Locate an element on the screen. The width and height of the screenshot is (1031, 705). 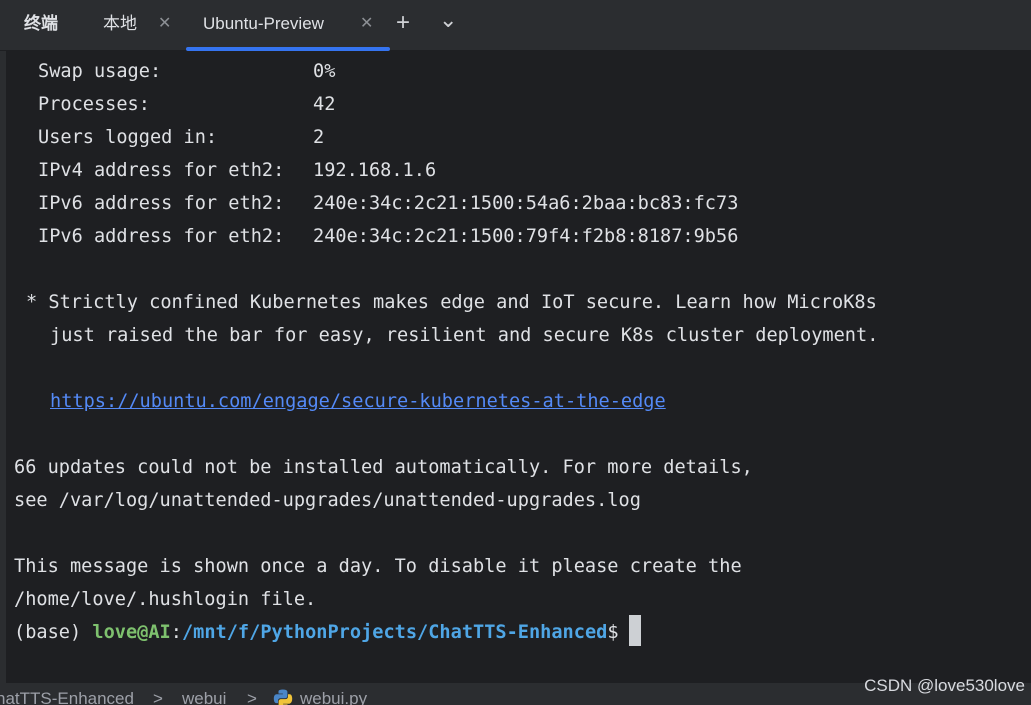
prompt-symbol: $ is located at coordinates (613, 632).